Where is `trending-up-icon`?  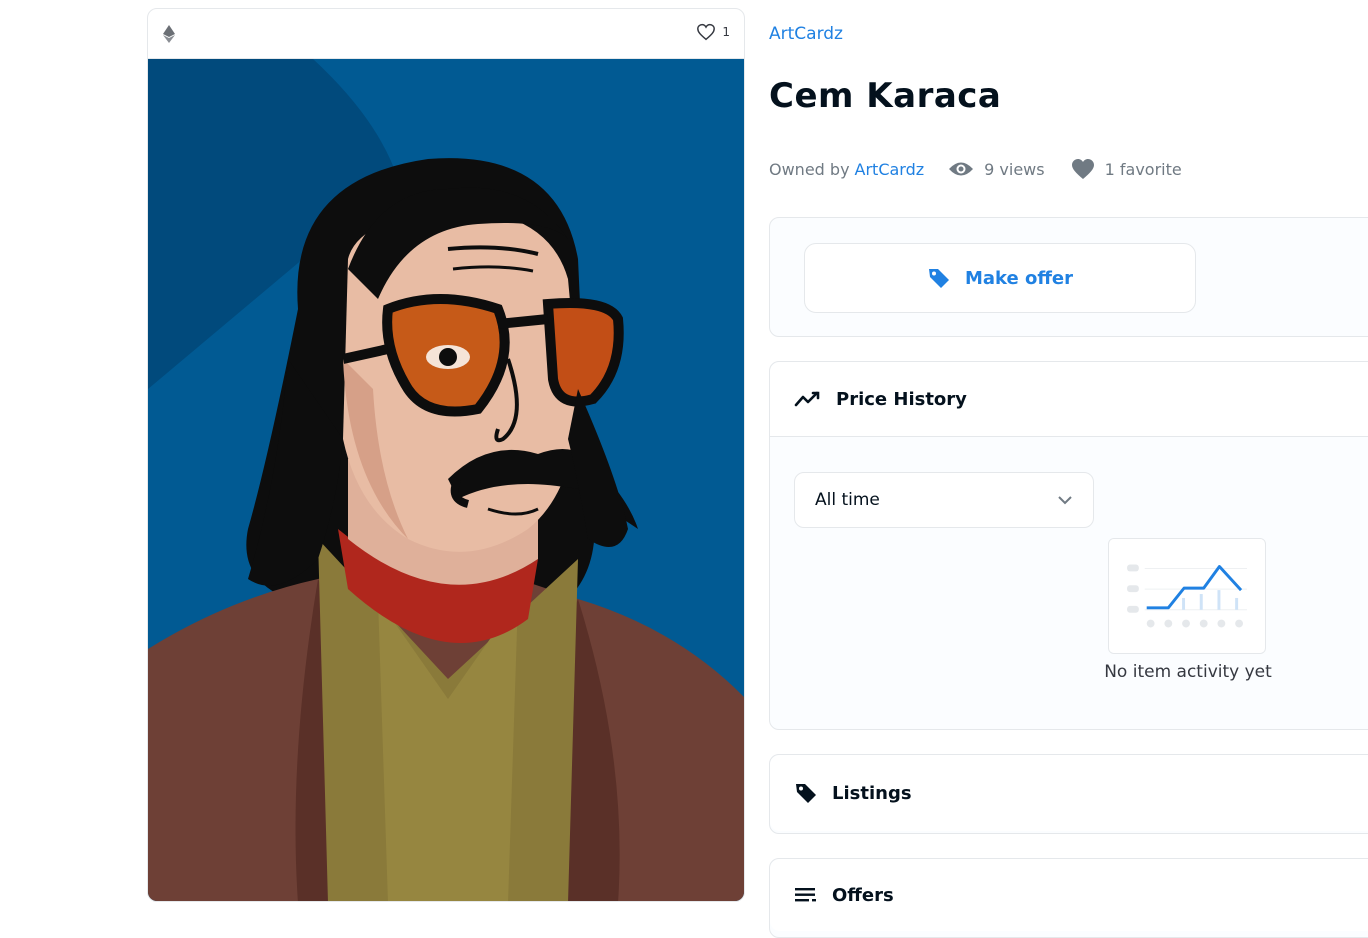
trending-up-icon is located at coordinates (807, 399).